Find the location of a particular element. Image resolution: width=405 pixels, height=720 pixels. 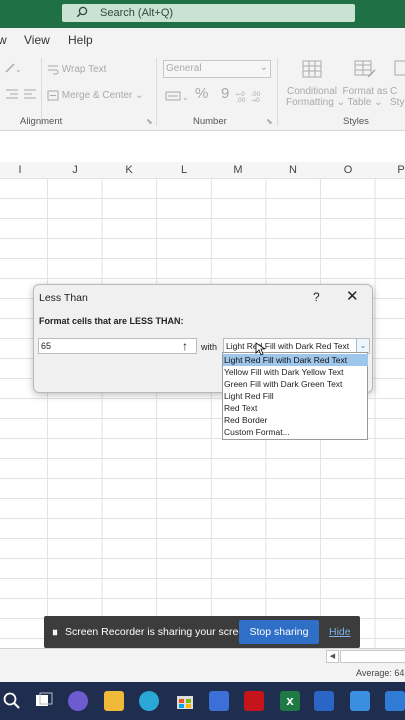

group-styles-label: Styles is located at coordinates (356, 121).